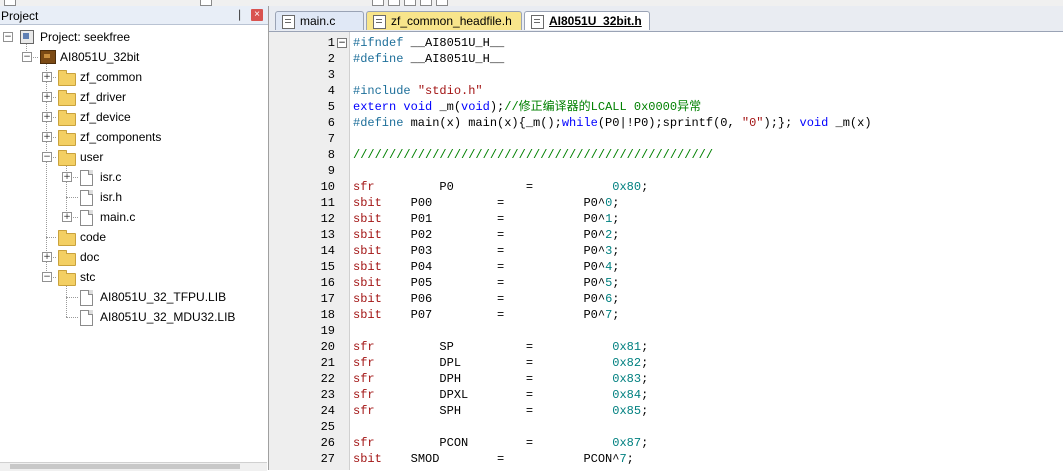 This screenshot has width=1063, height=471. Describe the element at coordinates (134, 257) in the screenshot. I see `tree-item-group: + doc` at that location.